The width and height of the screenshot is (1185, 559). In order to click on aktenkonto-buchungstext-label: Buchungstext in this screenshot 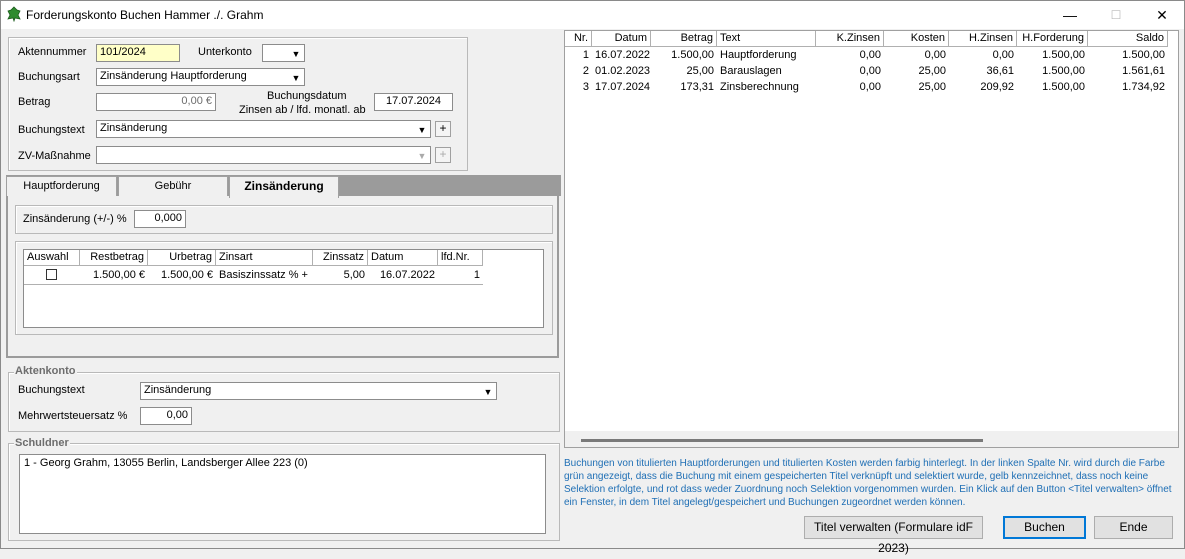, I will do `click(51, 390)`.